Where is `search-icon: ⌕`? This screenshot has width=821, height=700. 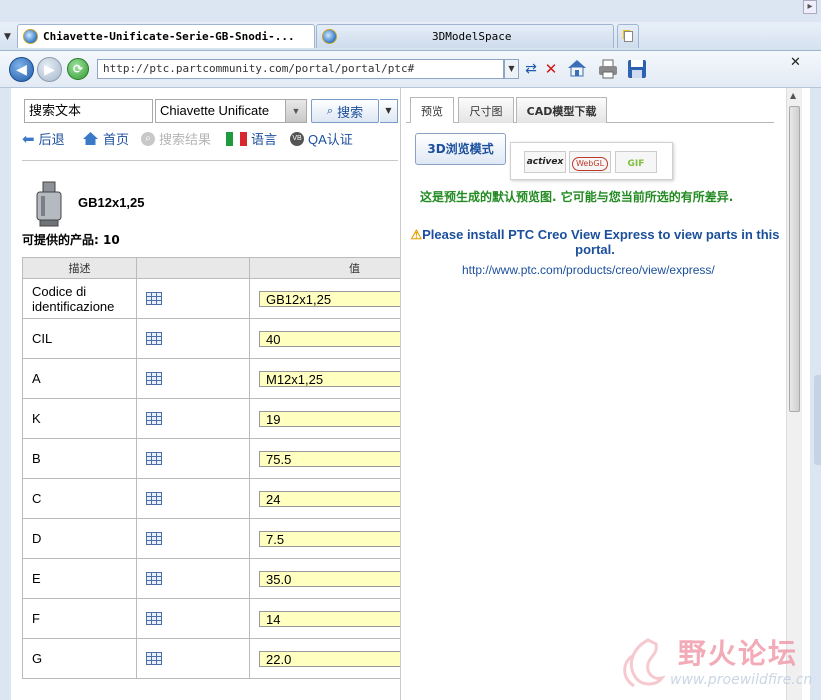 search-icon: ⌕ is located at coordinates (330, 110).